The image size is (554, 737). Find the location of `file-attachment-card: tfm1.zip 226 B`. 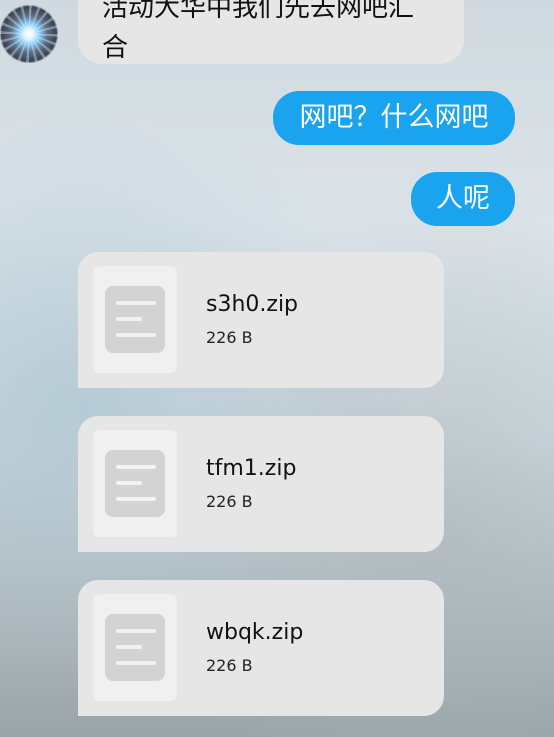

file-attachment-card: tfm1.zip 226 B is located at coordinates (261, 484).